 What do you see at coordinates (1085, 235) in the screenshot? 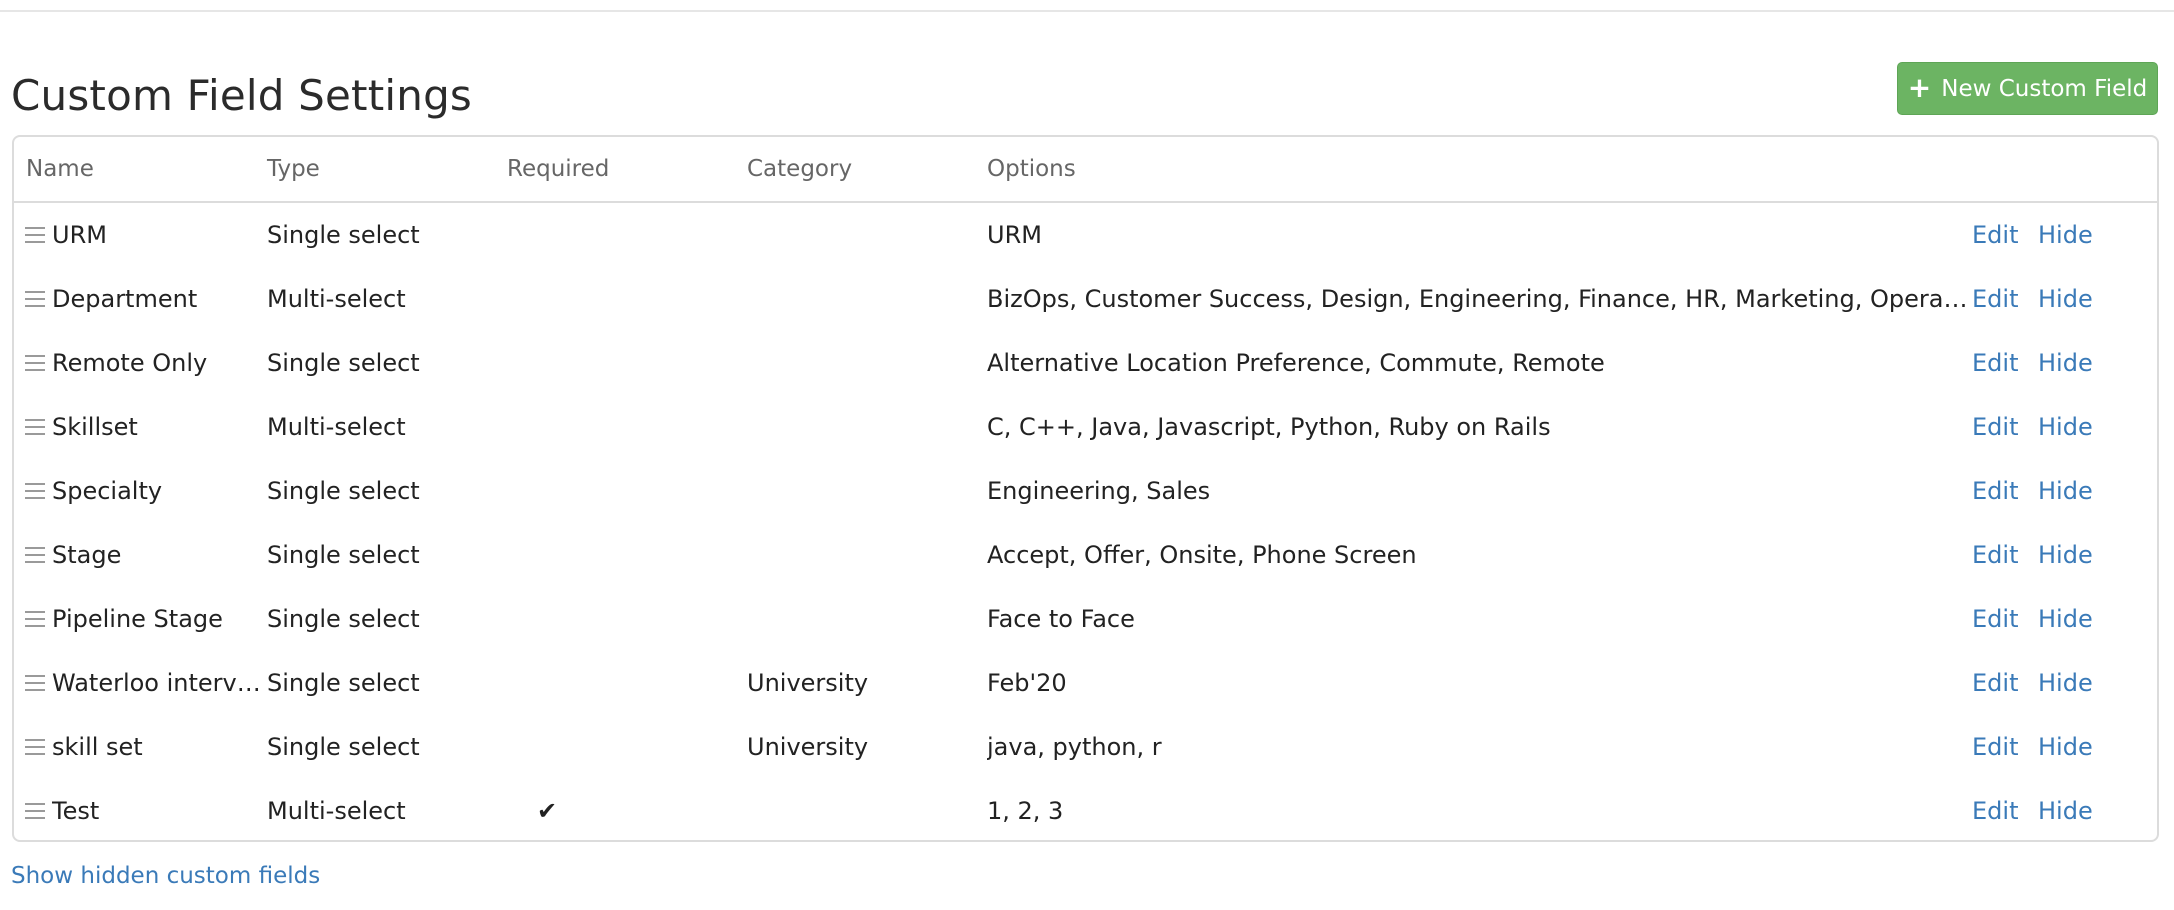
I see `table-row: URM Single select URM Edit Hide` at bounding box center [1085, 235].